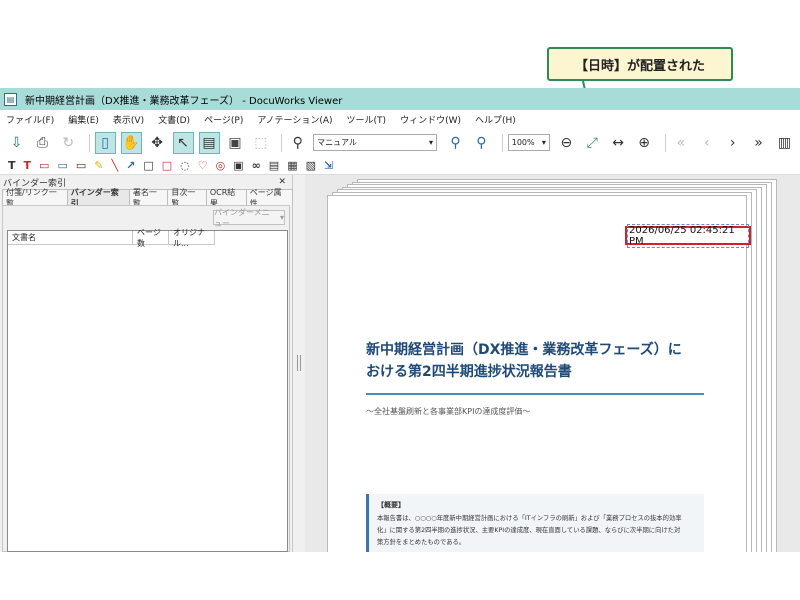 This screenshot has height=600, width=800. Describe the element at coordinates (183, 142) in the screenshot. I see `select-tool-icon: ↖` at that location.